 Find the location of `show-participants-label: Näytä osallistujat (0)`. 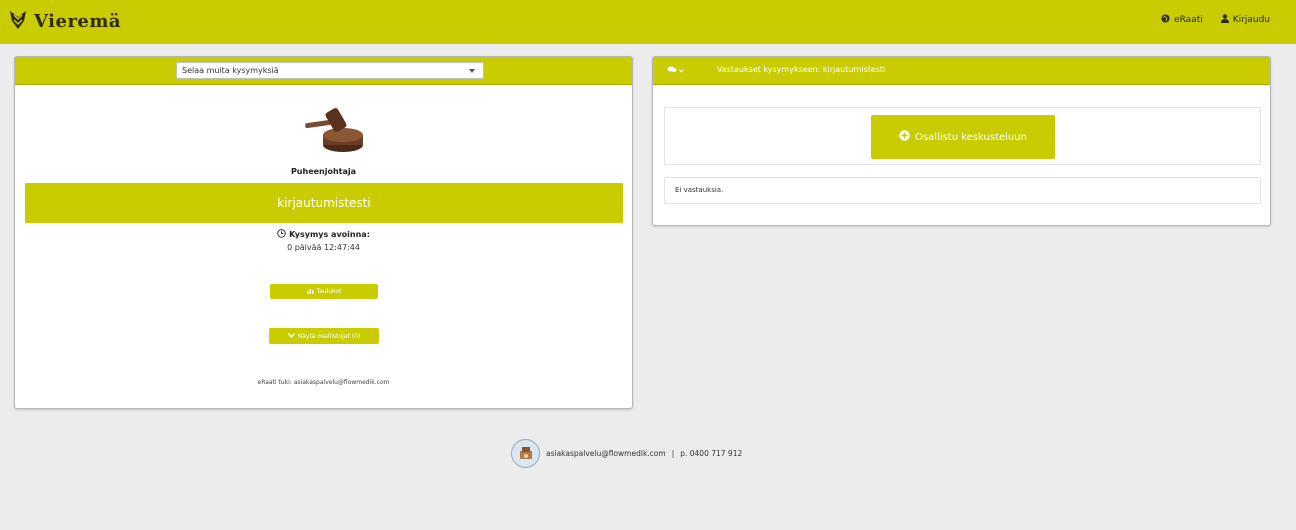

show-participants-label: Näytä osallistujat (0) is located at coordinates (329, 336).